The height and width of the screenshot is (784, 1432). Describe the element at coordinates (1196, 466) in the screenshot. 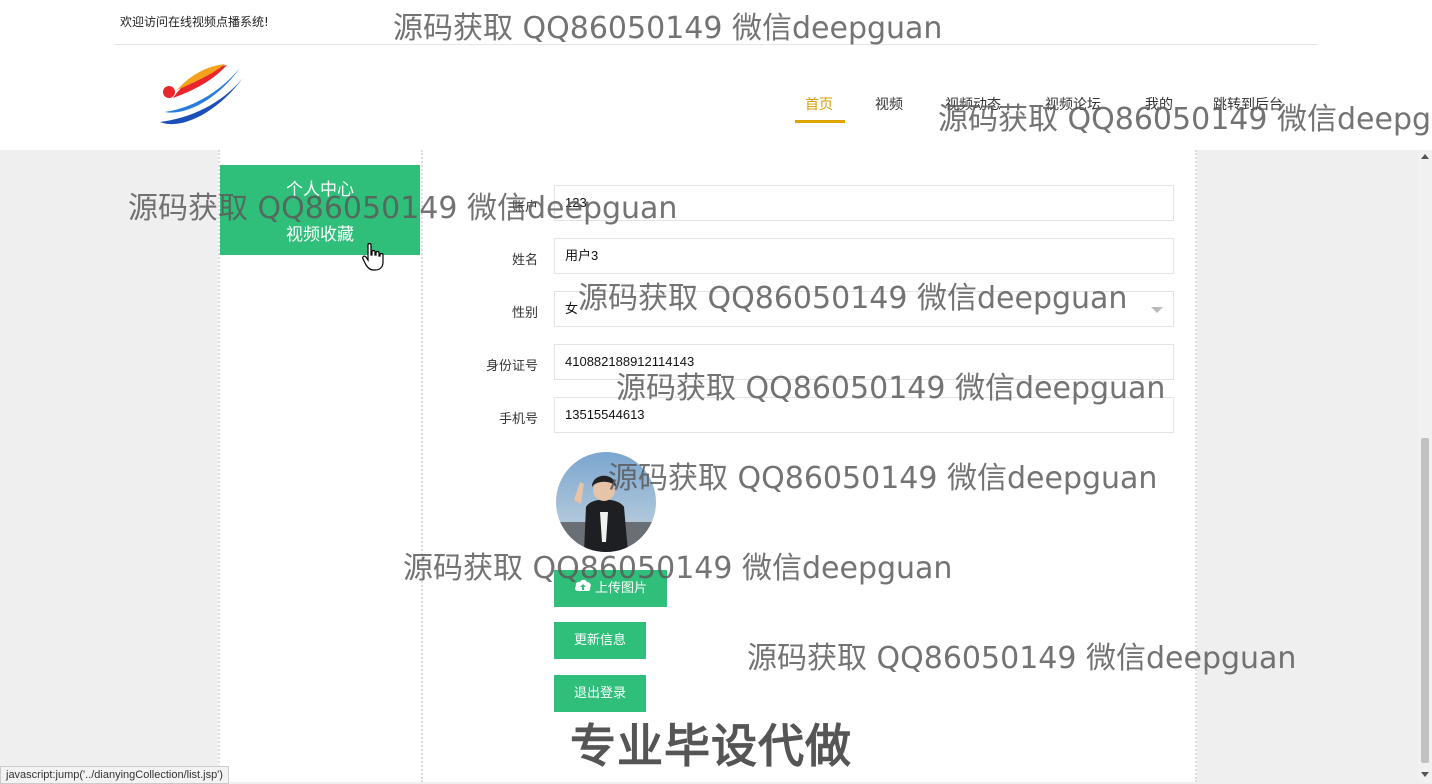

I see `panel-border-right` at that location.